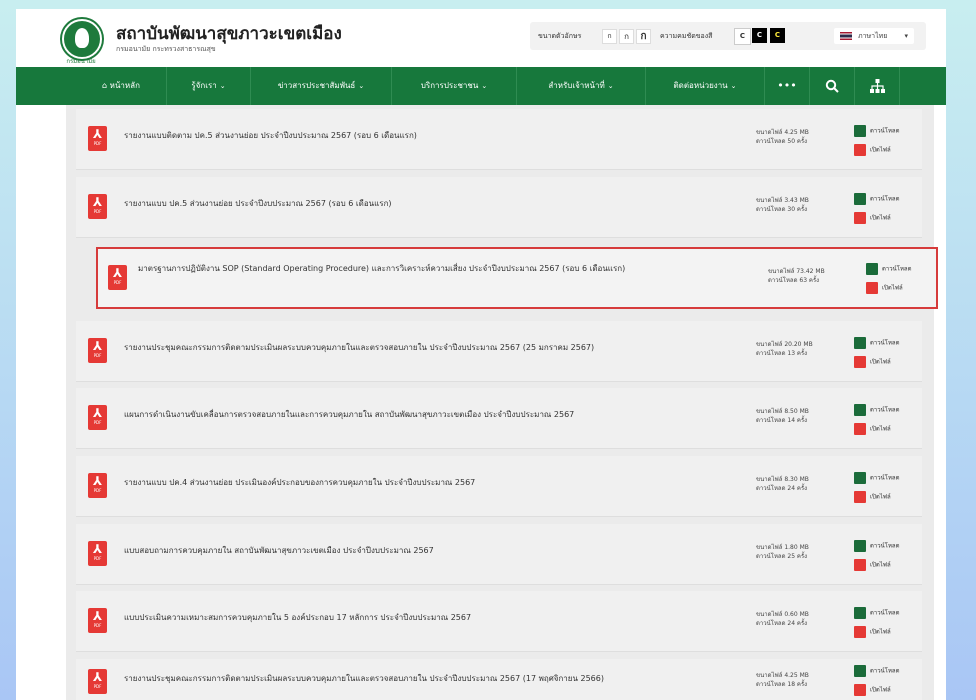 This screenshot has width=976, height=700. I want to click on file-size: ขนาดไฟล์ 20.20 MB, so click(784, 344).